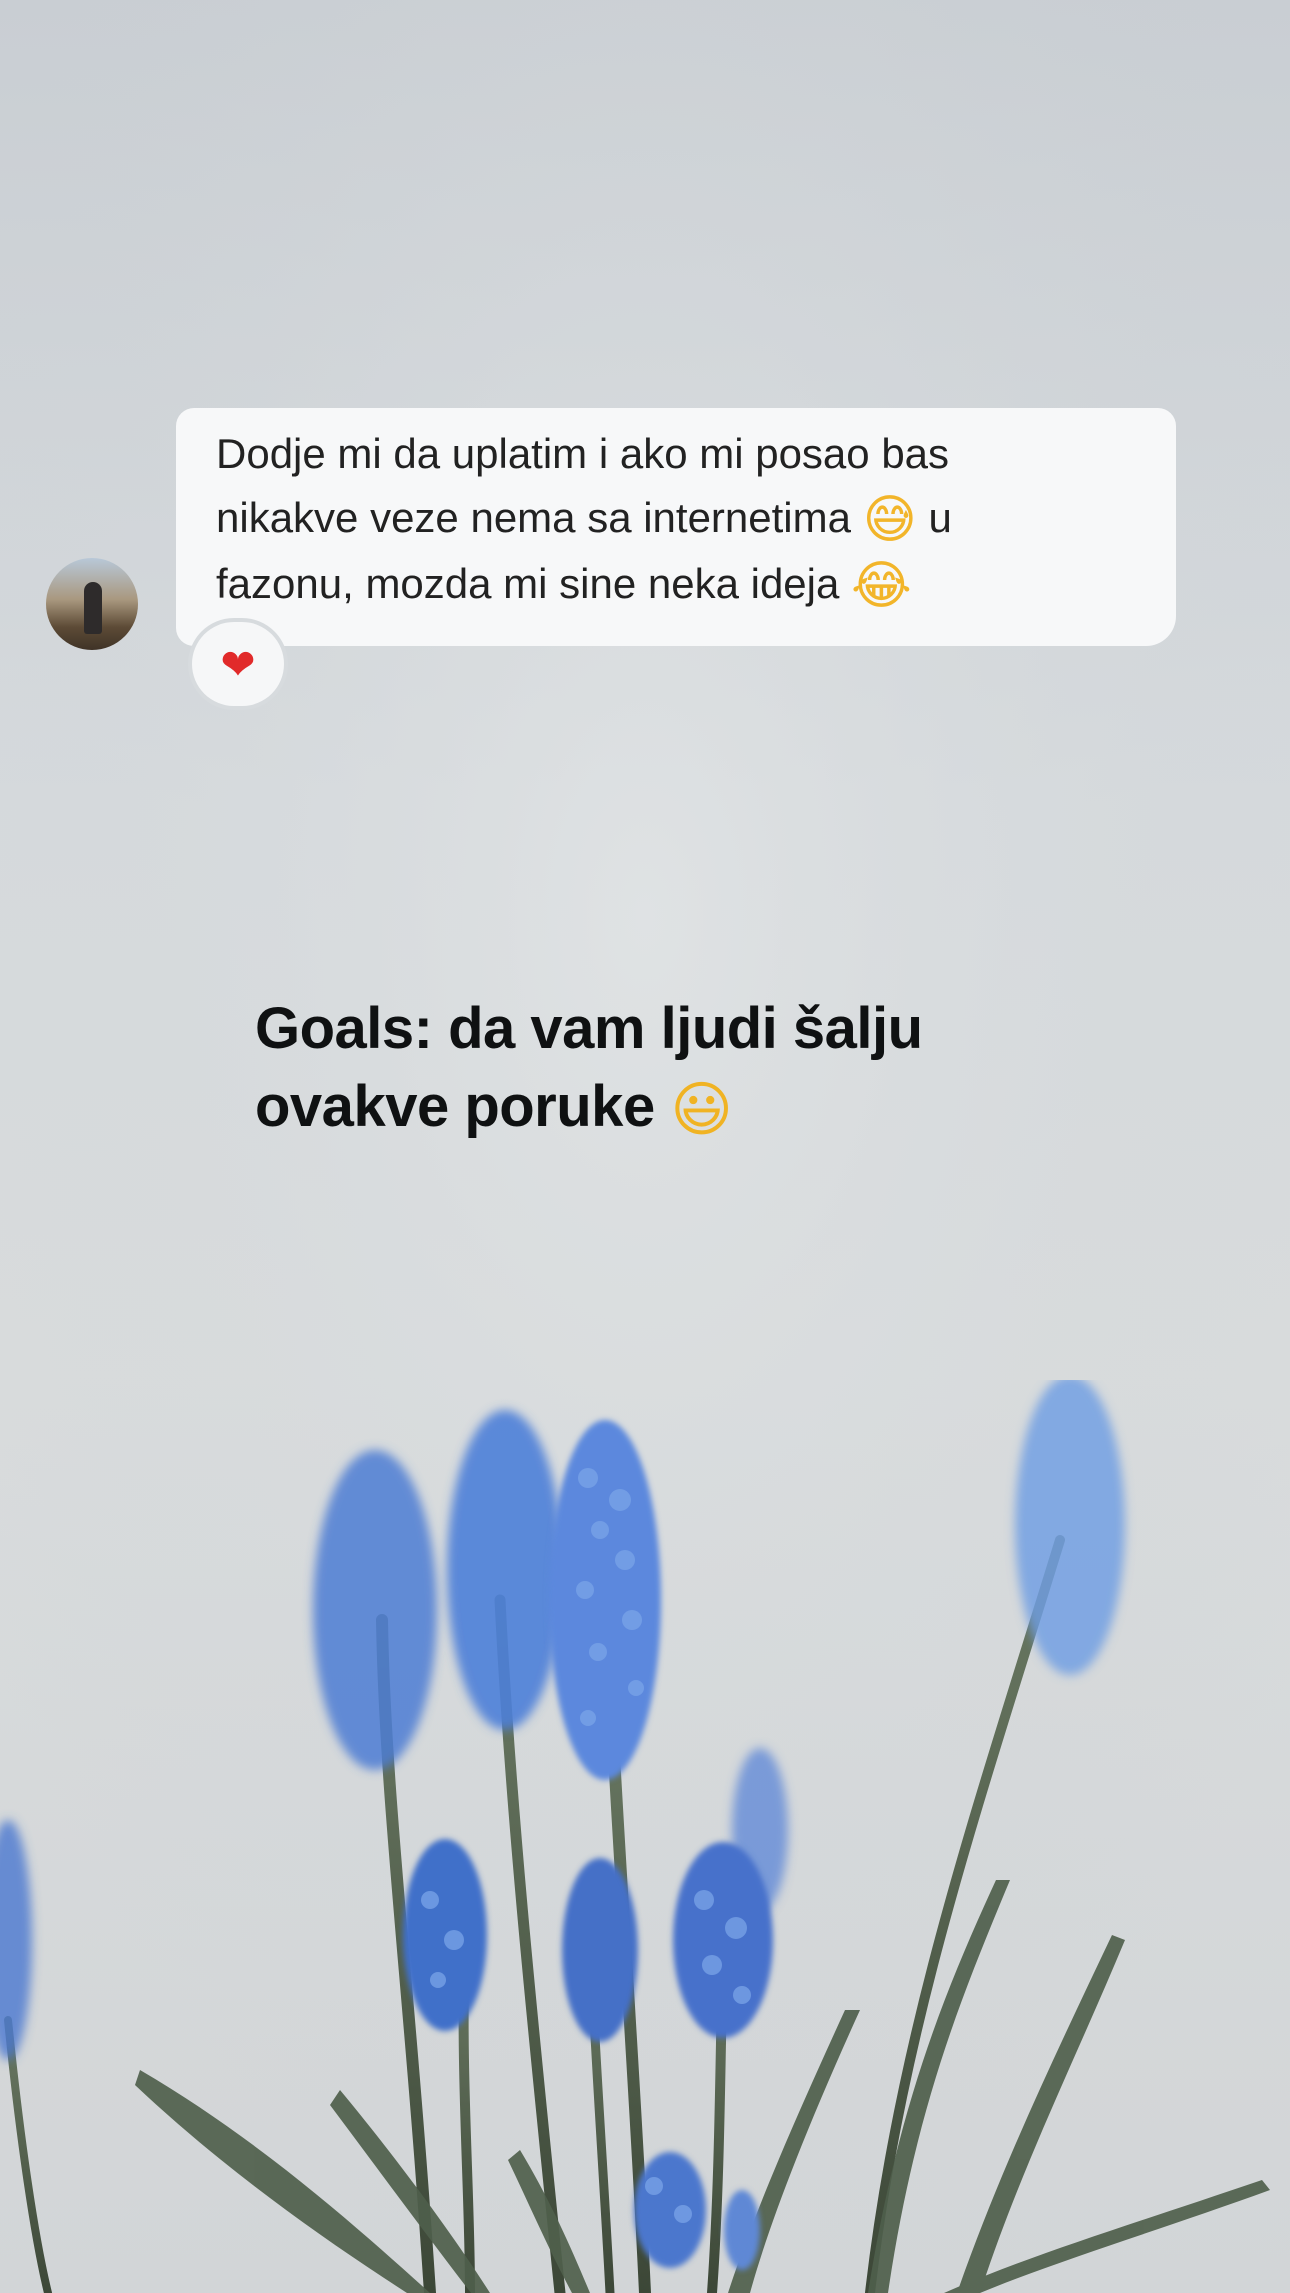  Describe the element at coordinates (940, 517) in the screenshot. I see `message-line-2-tail: u` at that location.